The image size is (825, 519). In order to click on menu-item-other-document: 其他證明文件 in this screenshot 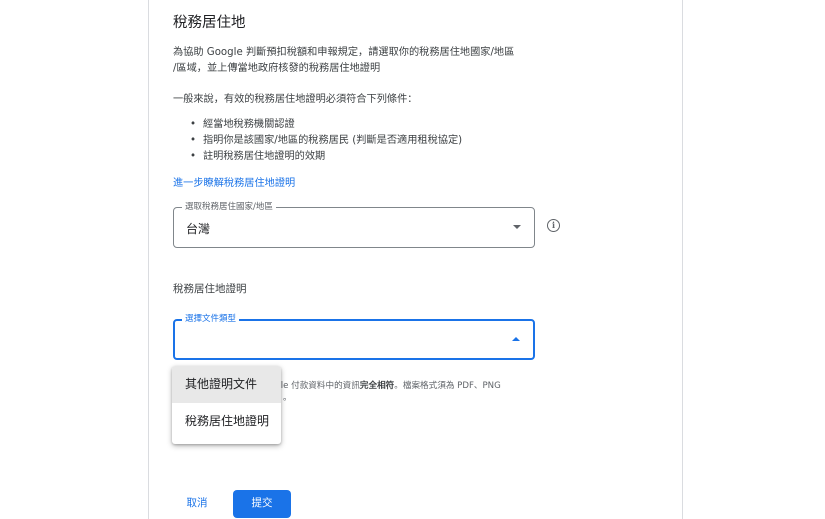, I will do `click(226, 384)`.